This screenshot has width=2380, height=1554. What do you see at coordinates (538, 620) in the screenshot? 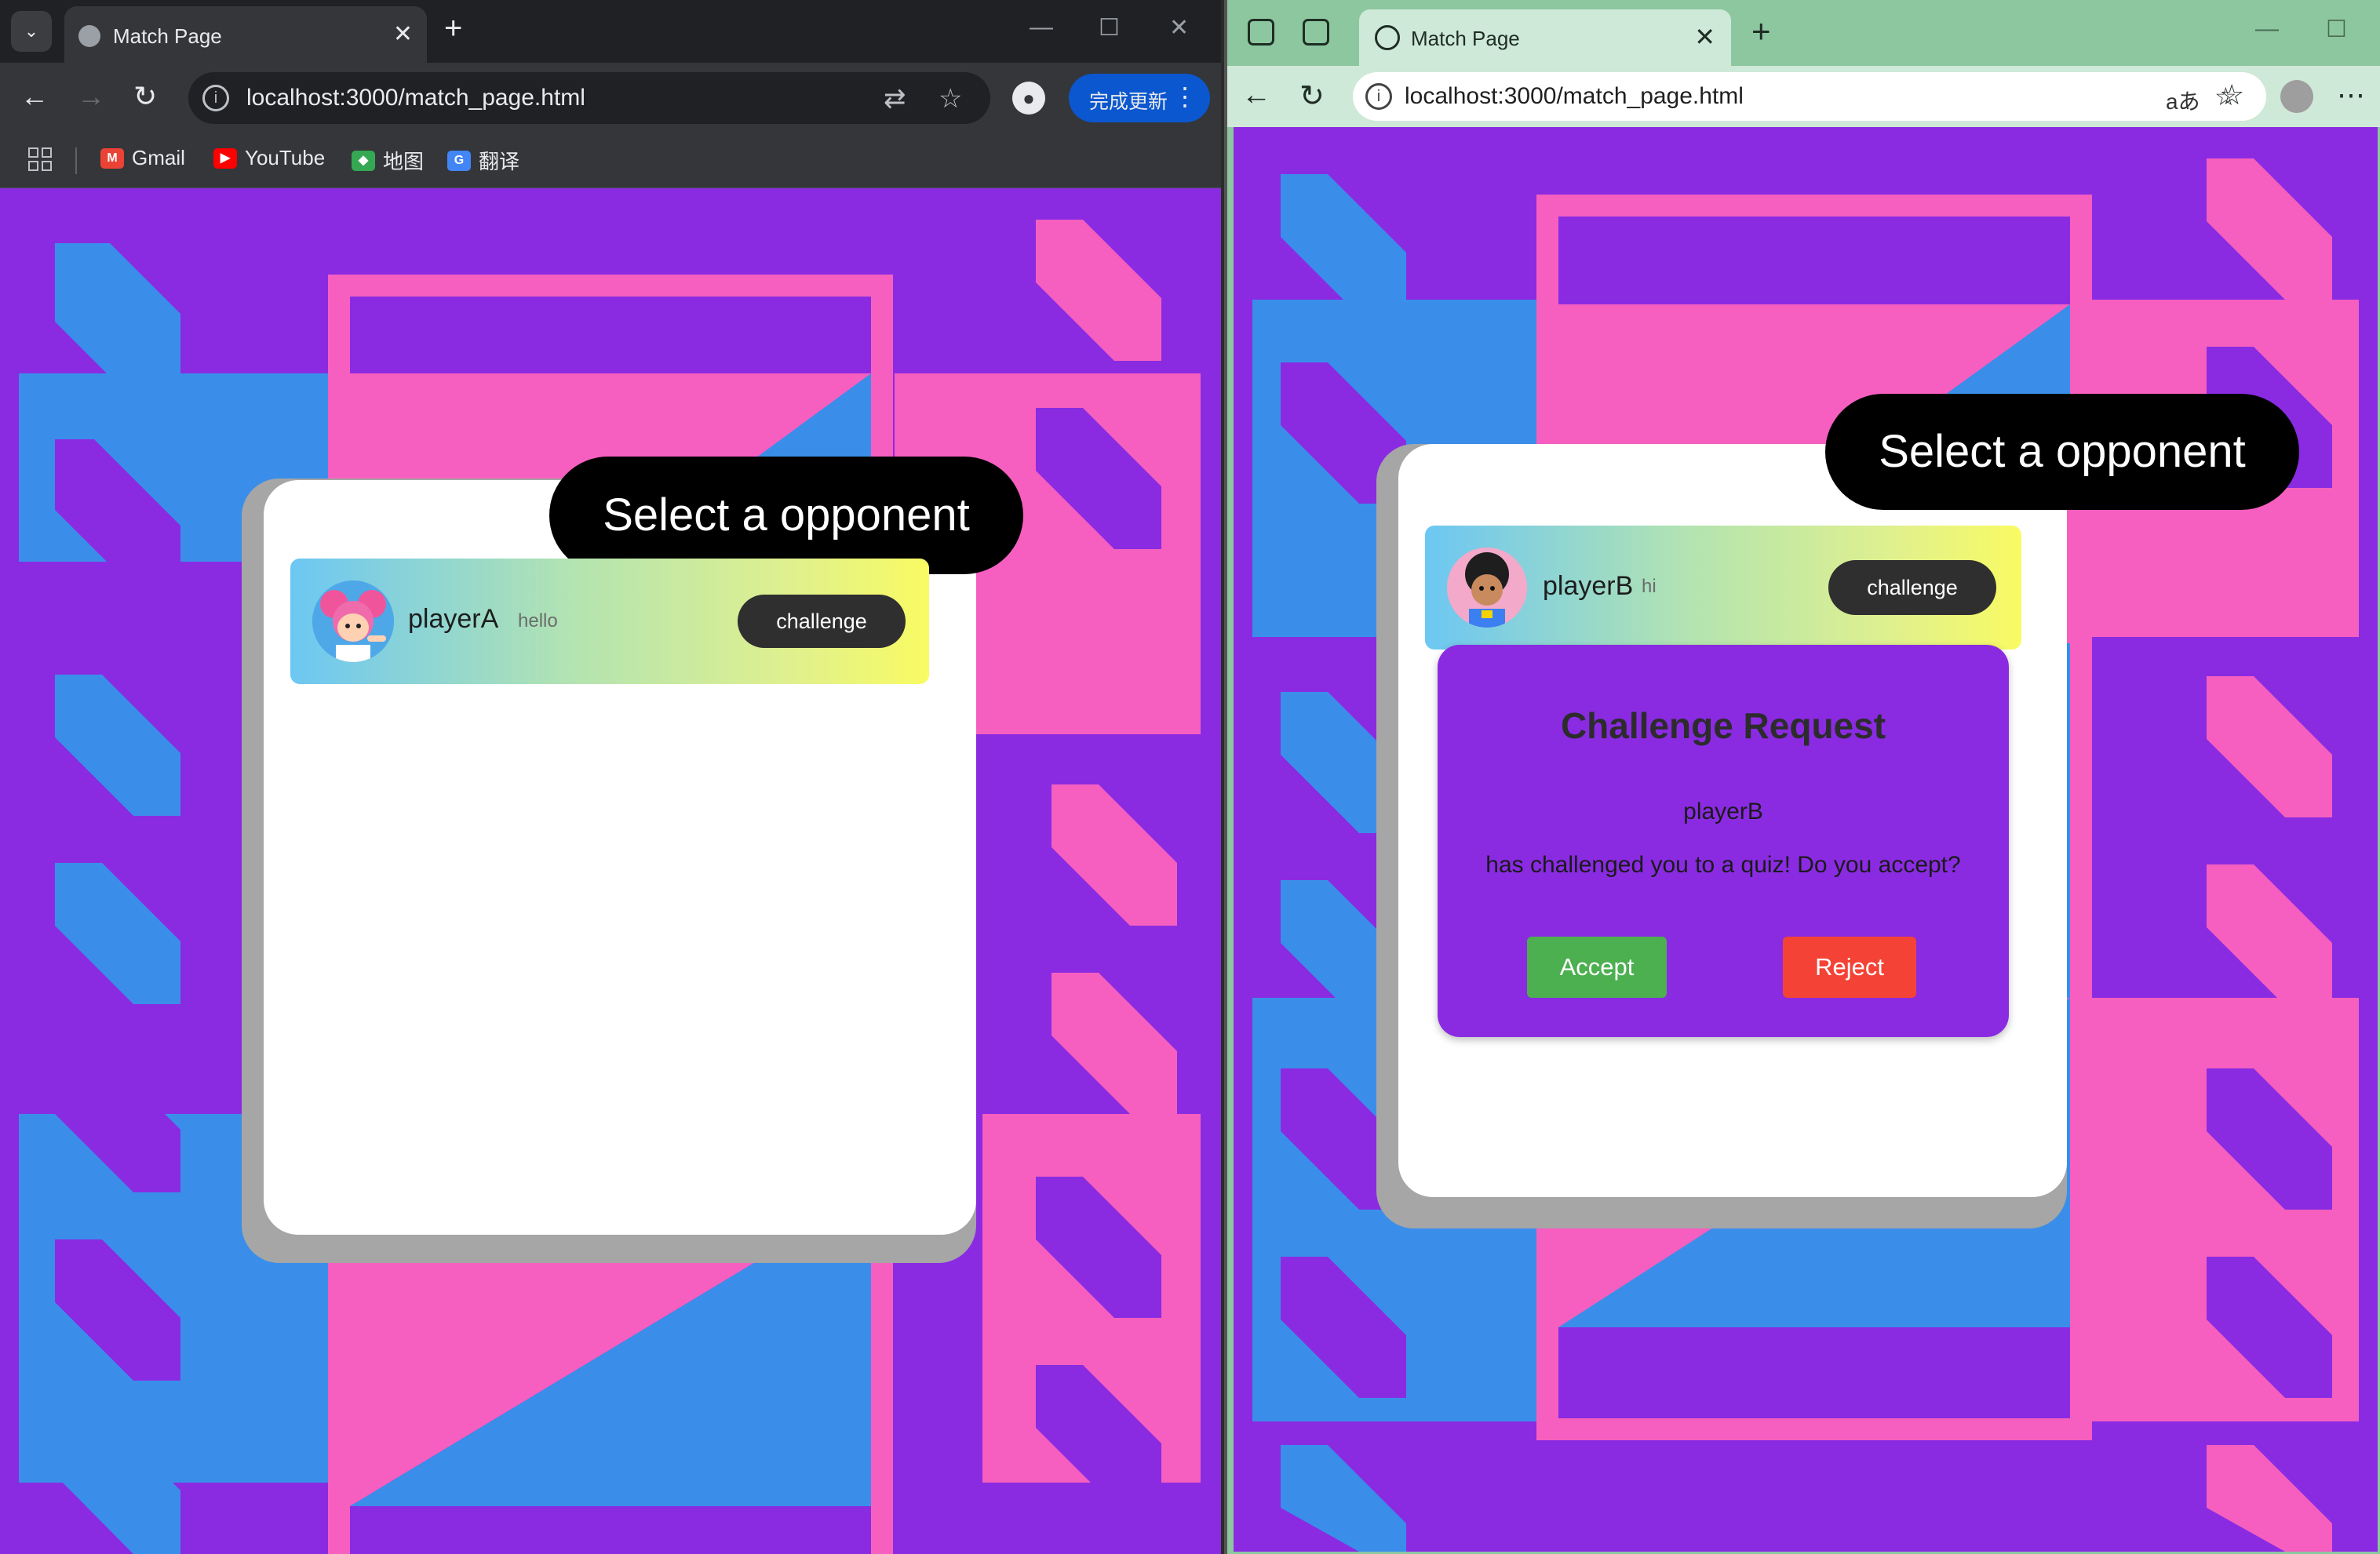
I see `player-status: hello` at bounding box center [538, 620].